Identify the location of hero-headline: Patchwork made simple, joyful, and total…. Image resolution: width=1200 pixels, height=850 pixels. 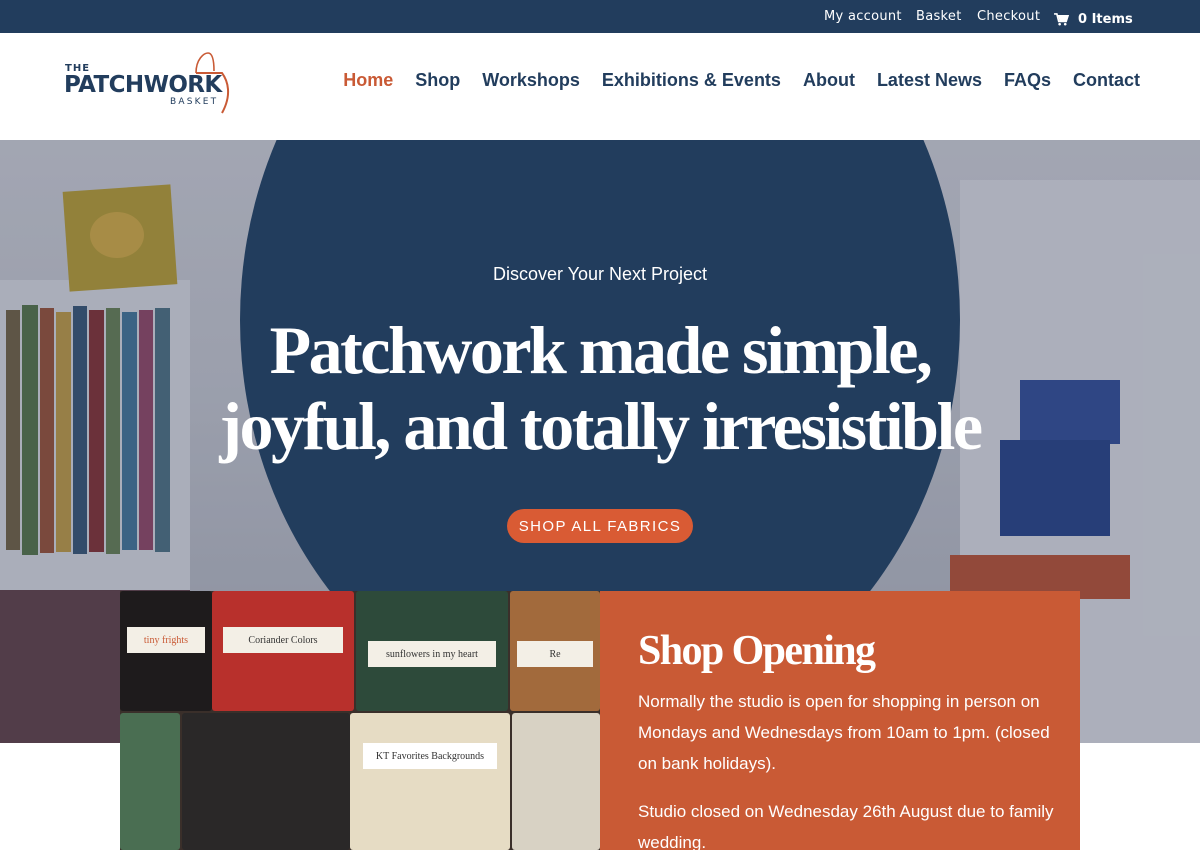
(600, 388).